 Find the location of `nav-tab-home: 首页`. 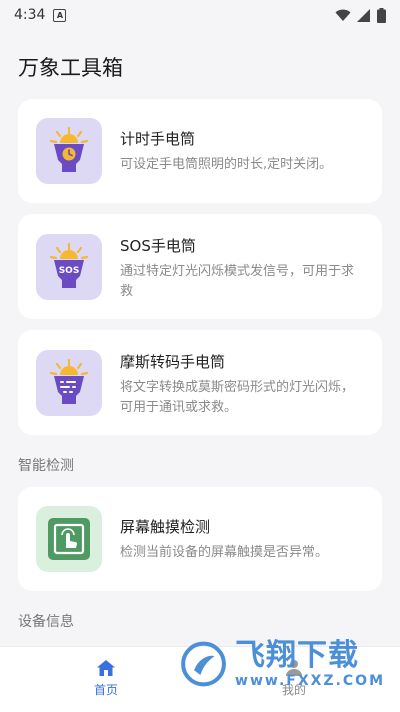

nav-tab-home: 首页 is located at coordinates (106, 678).